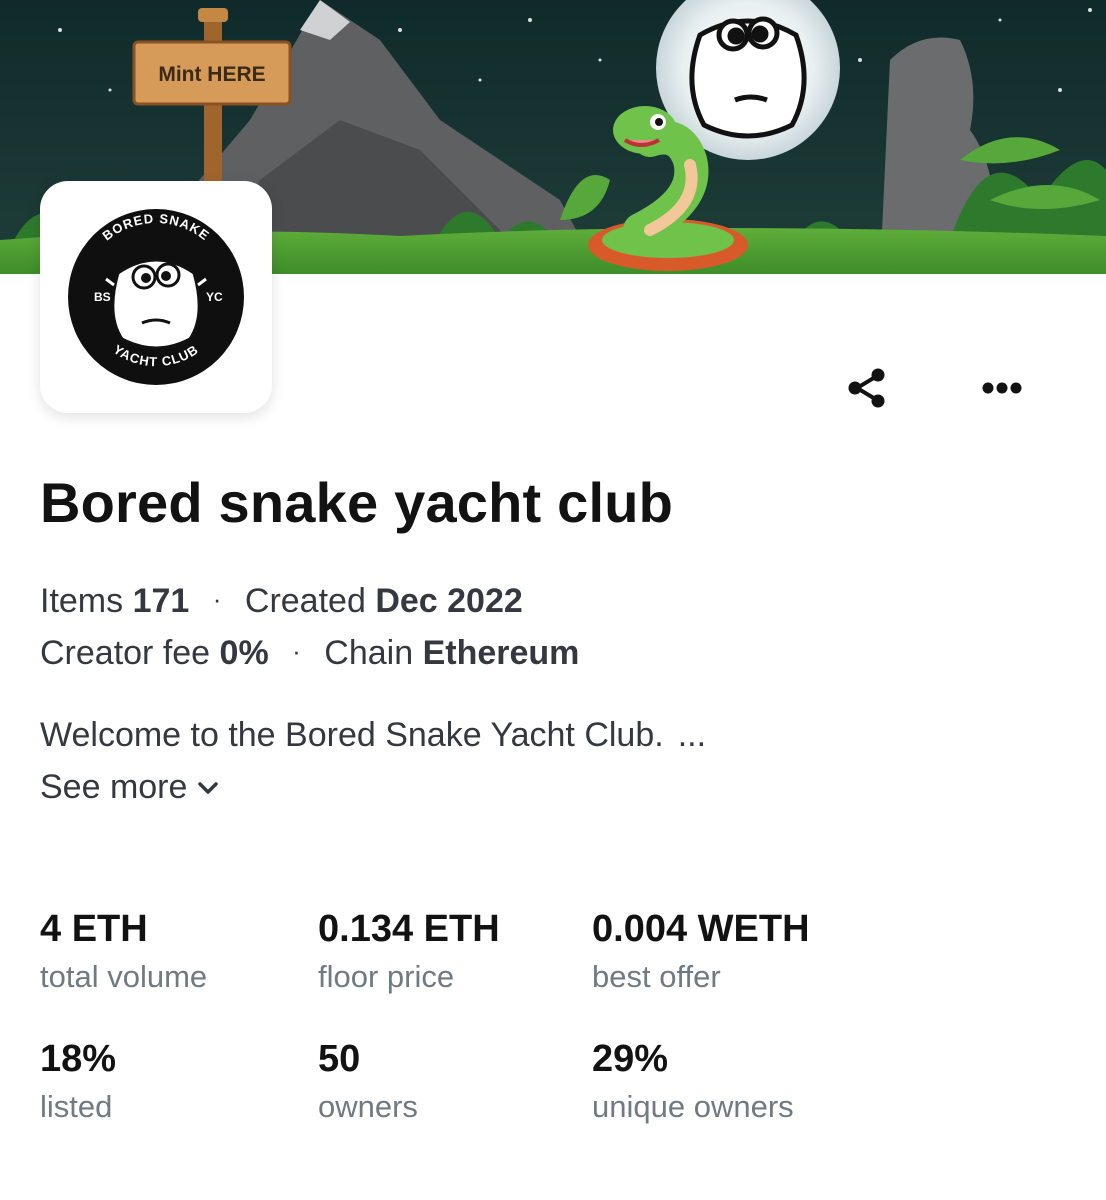 This screenshot has height=1200, width=1106. What do you see at coordinates (409, 929) in the screenshot?
I see `stat-value: 0.134 ETH` at bounding box center [409, 929].